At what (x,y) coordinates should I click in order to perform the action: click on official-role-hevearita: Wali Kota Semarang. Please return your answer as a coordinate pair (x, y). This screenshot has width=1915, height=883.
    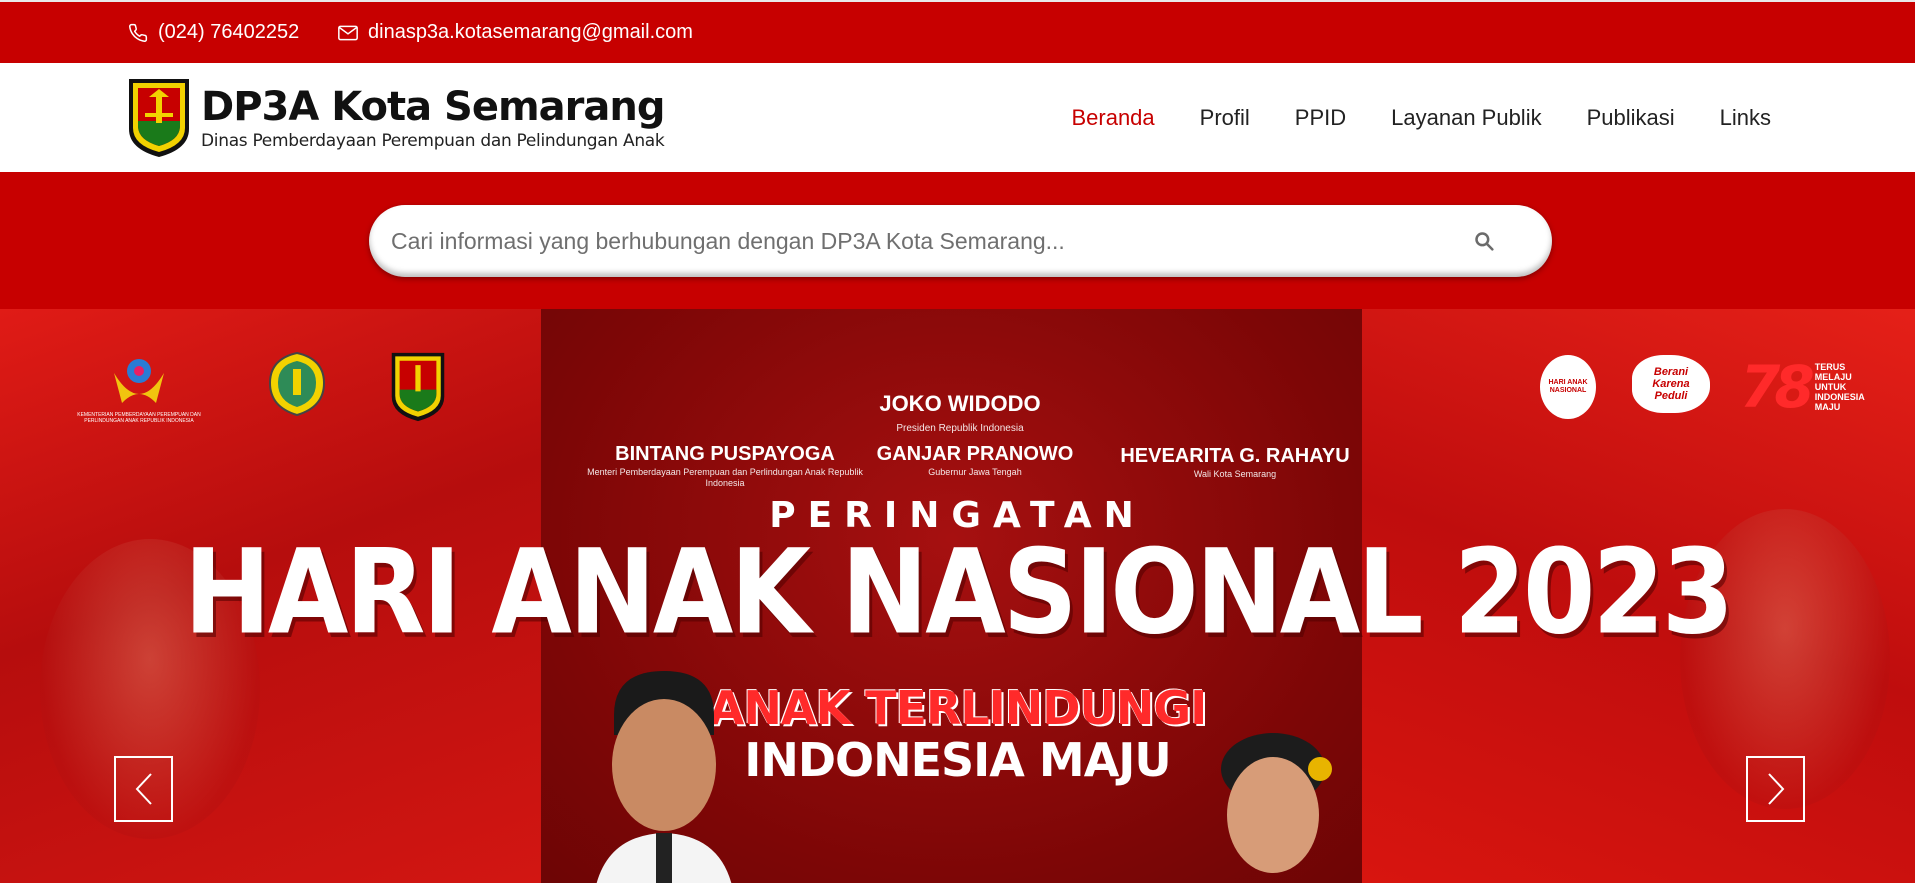
    Looking at the image, I should click on (1235, 474).